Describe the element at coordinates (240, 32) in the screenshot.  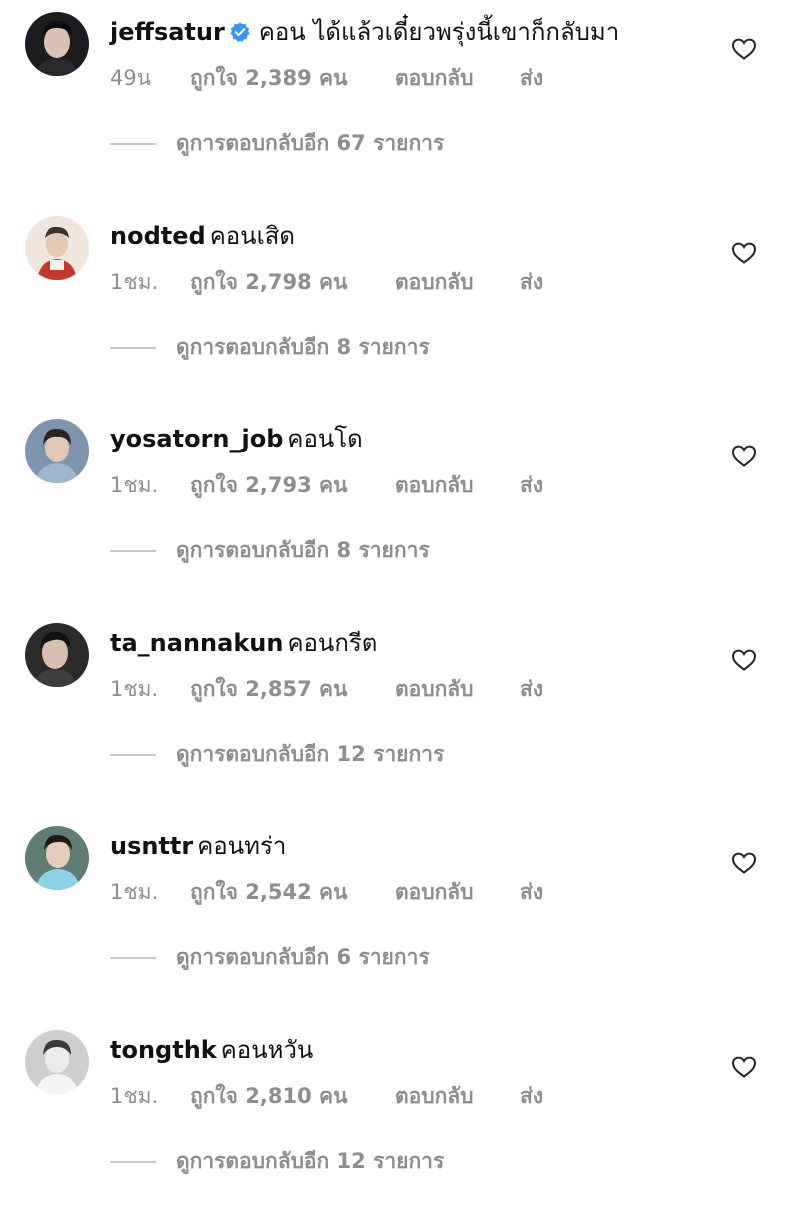
I see `verified-badge-icon` at that location.